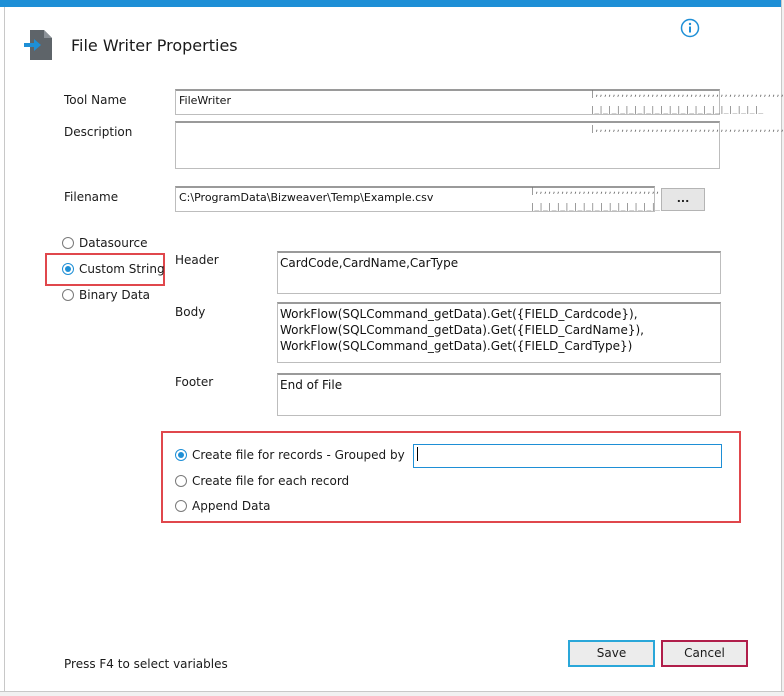 Image resolution: width=784 pixels, height=696 pixels. What do you see at coordinates (2, 351) in the screenshot?
I see `window-left-edge` at bounding box center [2, 351].